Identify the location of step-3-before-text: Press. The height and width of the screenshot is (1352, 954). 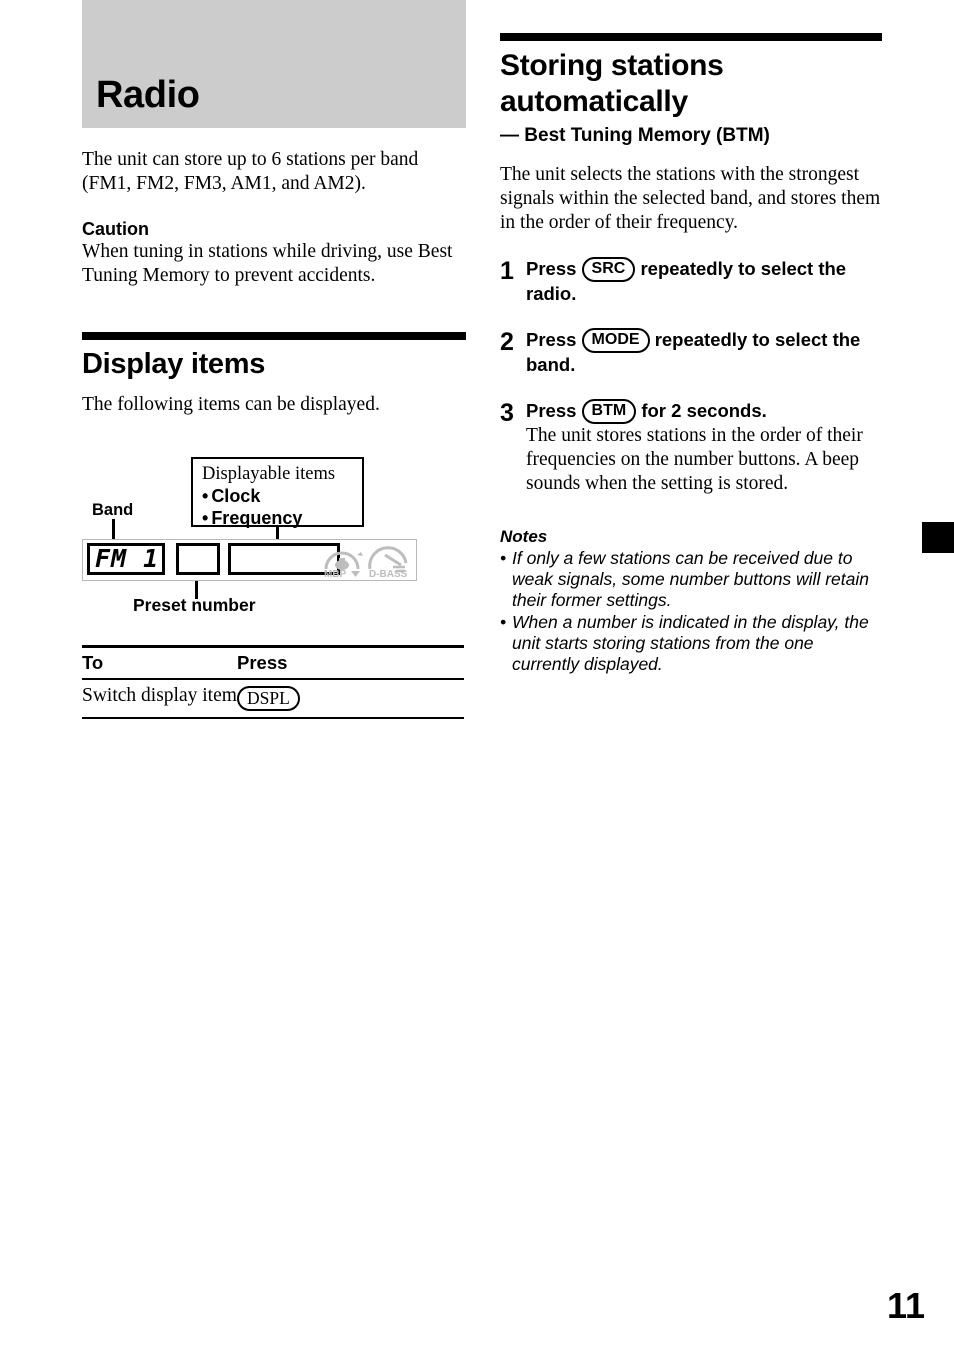
(551, 410).